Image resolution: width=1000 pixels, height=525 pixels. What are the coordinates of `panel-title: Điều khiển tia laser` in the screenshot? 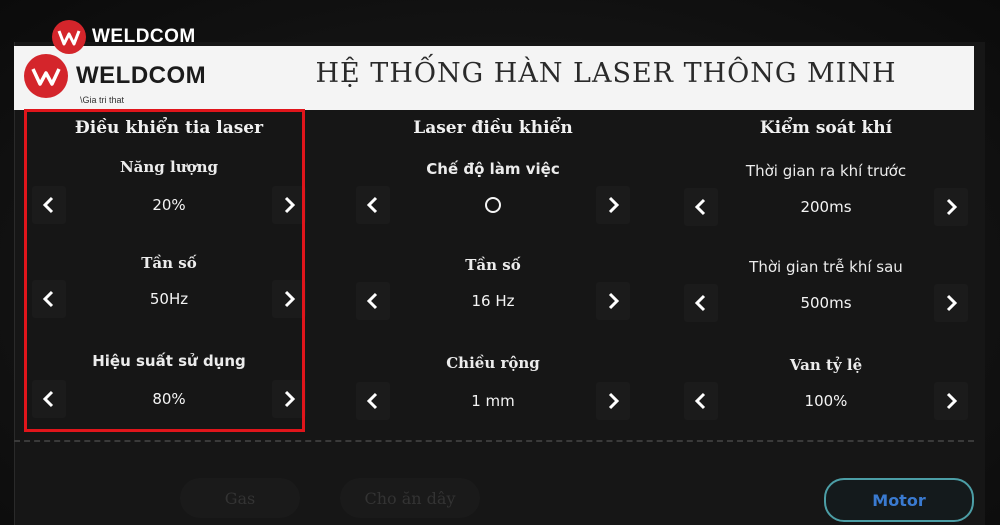 It's located at (169, 128).